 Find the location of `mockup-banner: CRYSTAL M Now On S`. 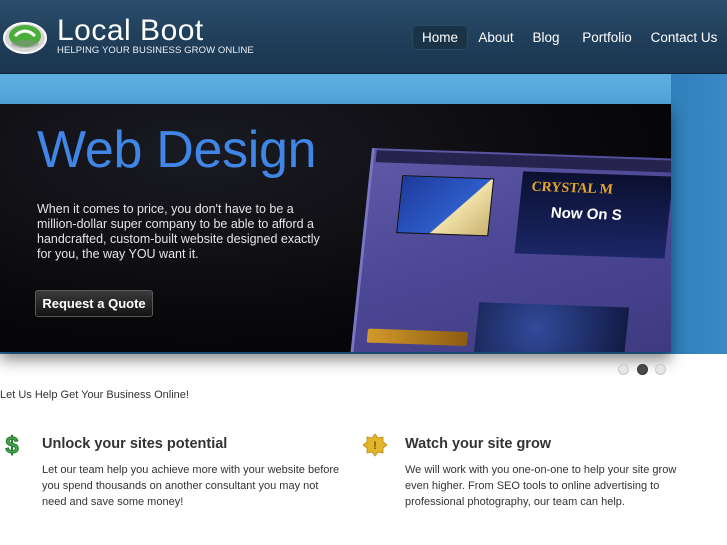

mockup-banner: CRYSTAL M Now On S is located at coordinates (592, 215).